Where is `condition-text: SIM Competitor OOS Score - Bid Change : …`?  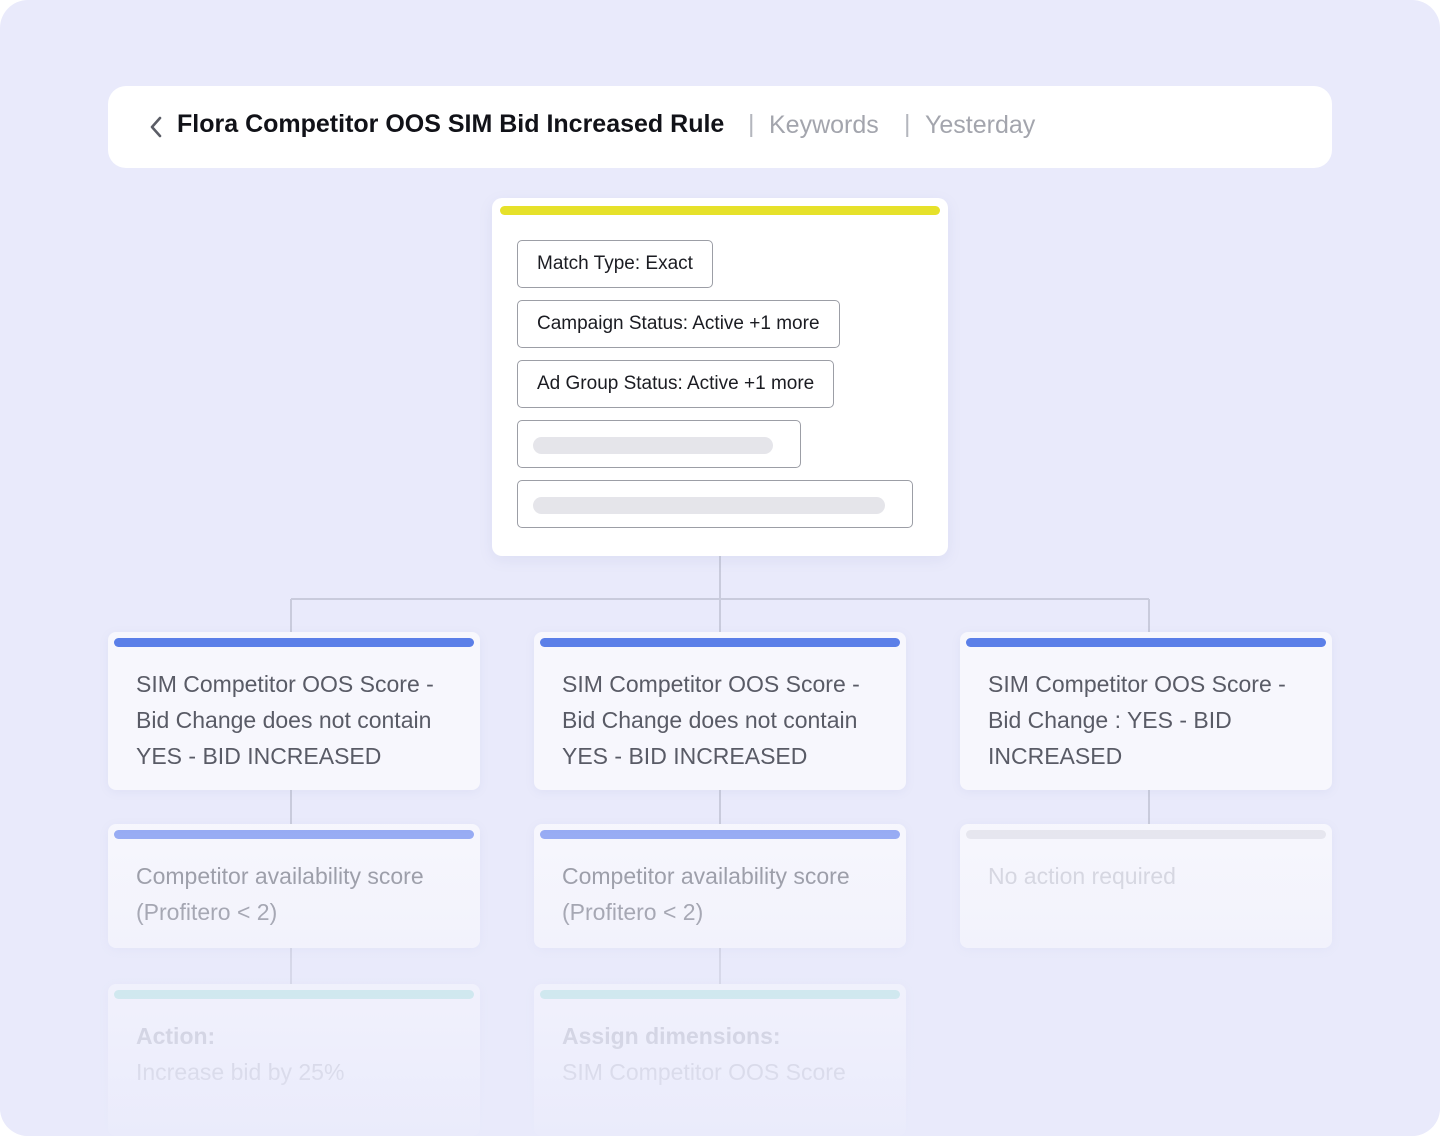
condition-text: SIM Competitor OOS Score - Bid Change : … is located at coordinates (1137, 720).